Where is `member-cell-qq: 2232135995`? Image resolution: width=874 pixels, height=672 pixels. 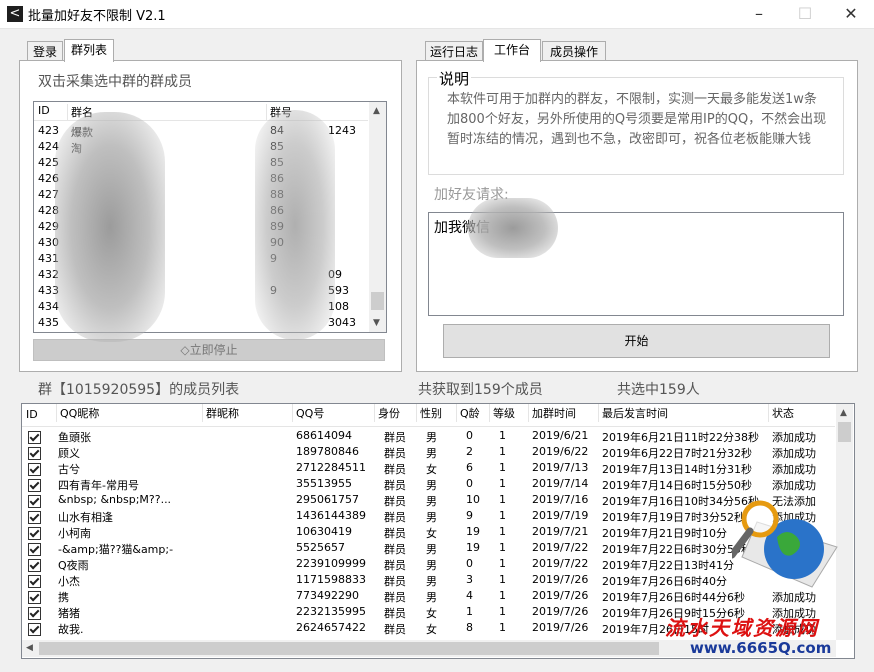 member-cell-qq: 2232135995 is located at coordinates (331, 611).